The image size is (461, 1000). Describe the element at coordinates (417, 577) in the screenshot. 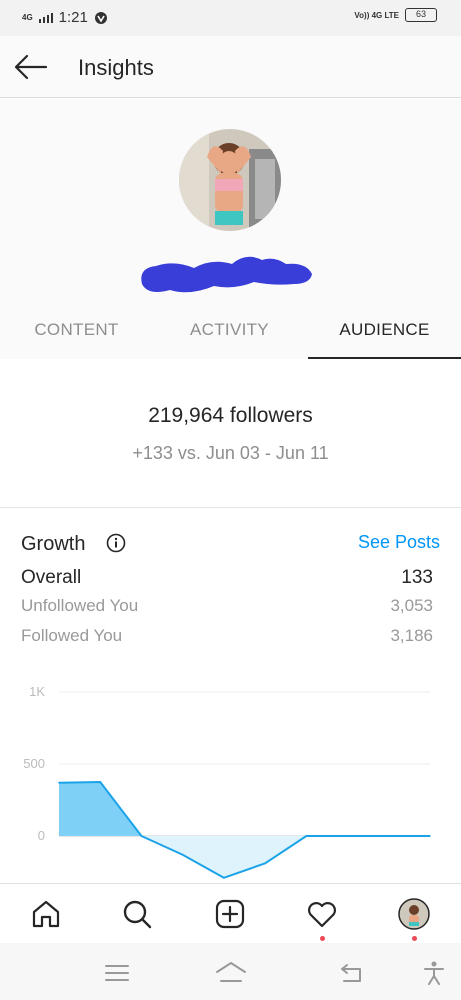

I see `overall-value: 133` at that location.